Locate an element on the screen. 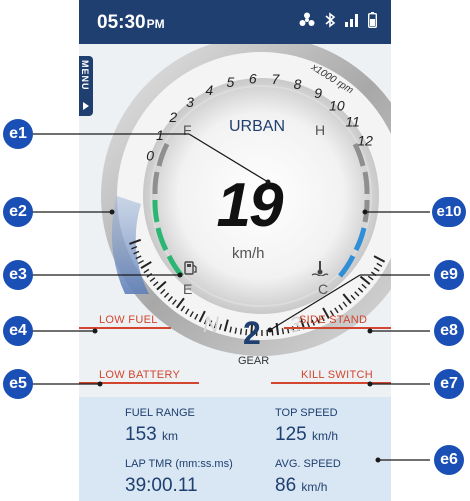 The width and height of the screenshot is (470, 501). callout-e3: e3 is located at coordinates (18, 275).